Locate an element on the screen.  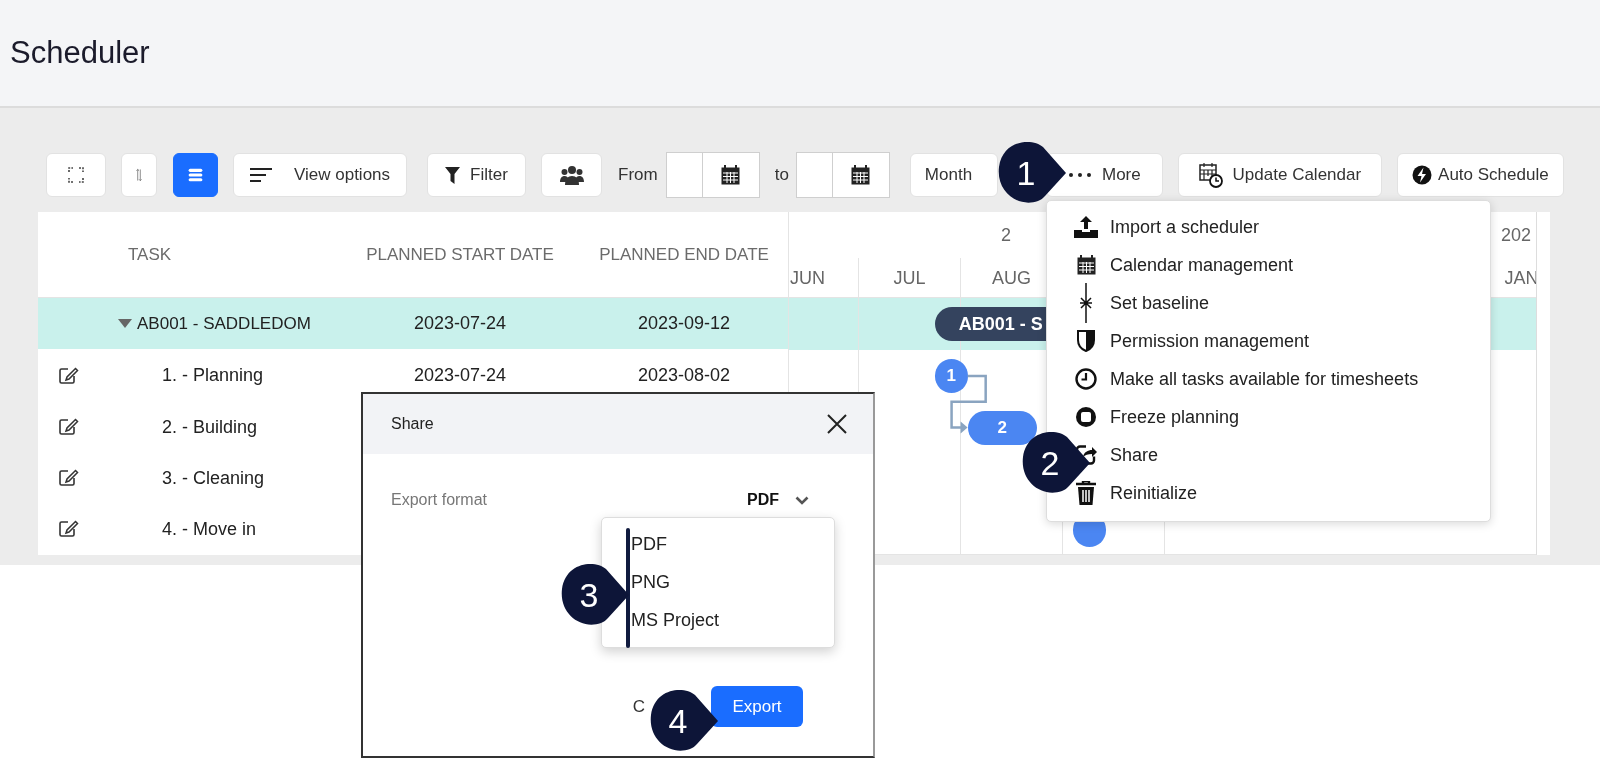
to-label: to is located at coordinates (781, 175).